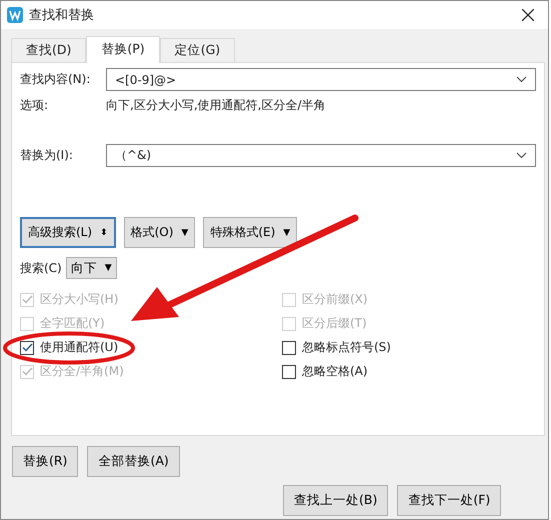 The height and width of the screenshot is (520, 551). I want to click on nav-button: 查找上一处(B), so click(335, 500).